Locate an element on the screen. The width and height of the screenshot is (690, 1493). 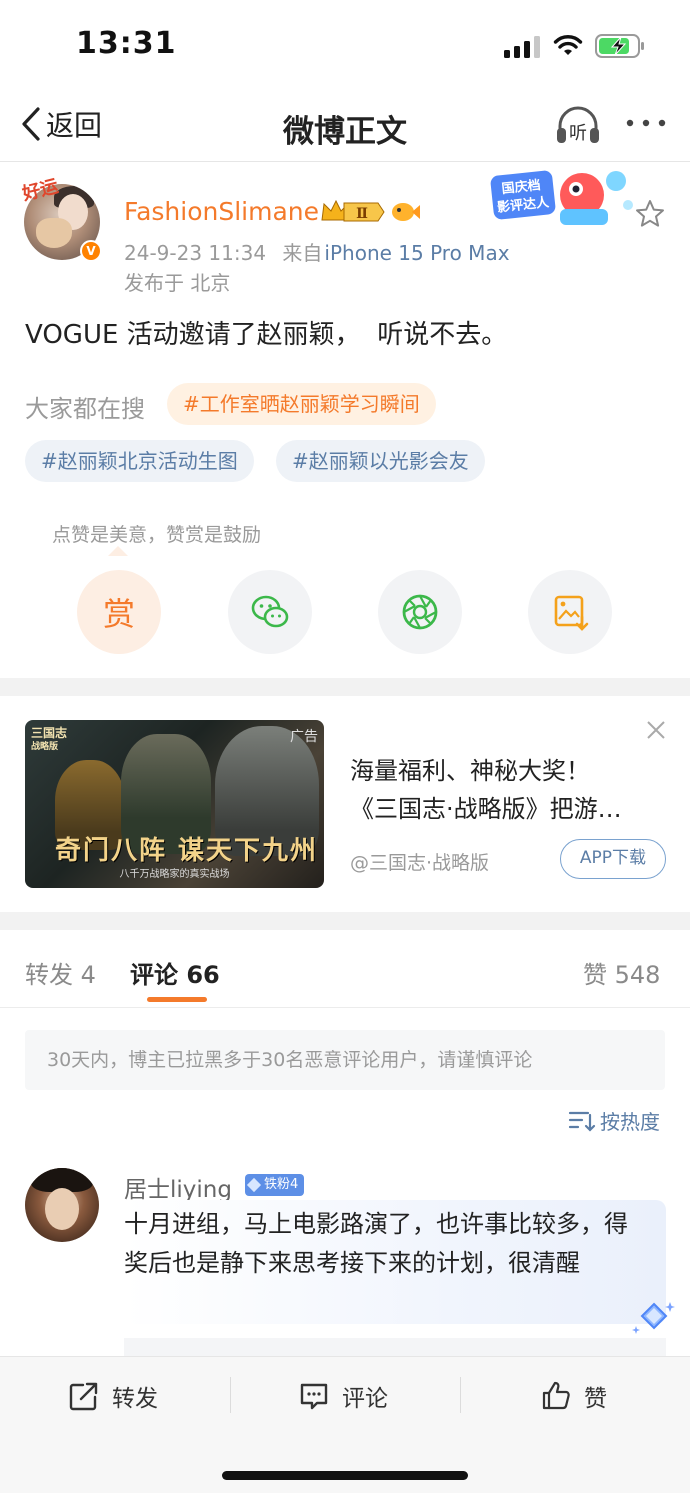
event-reviewer-badge-icon: 国庆档 影评达人 is located at coordinates (561, 197).